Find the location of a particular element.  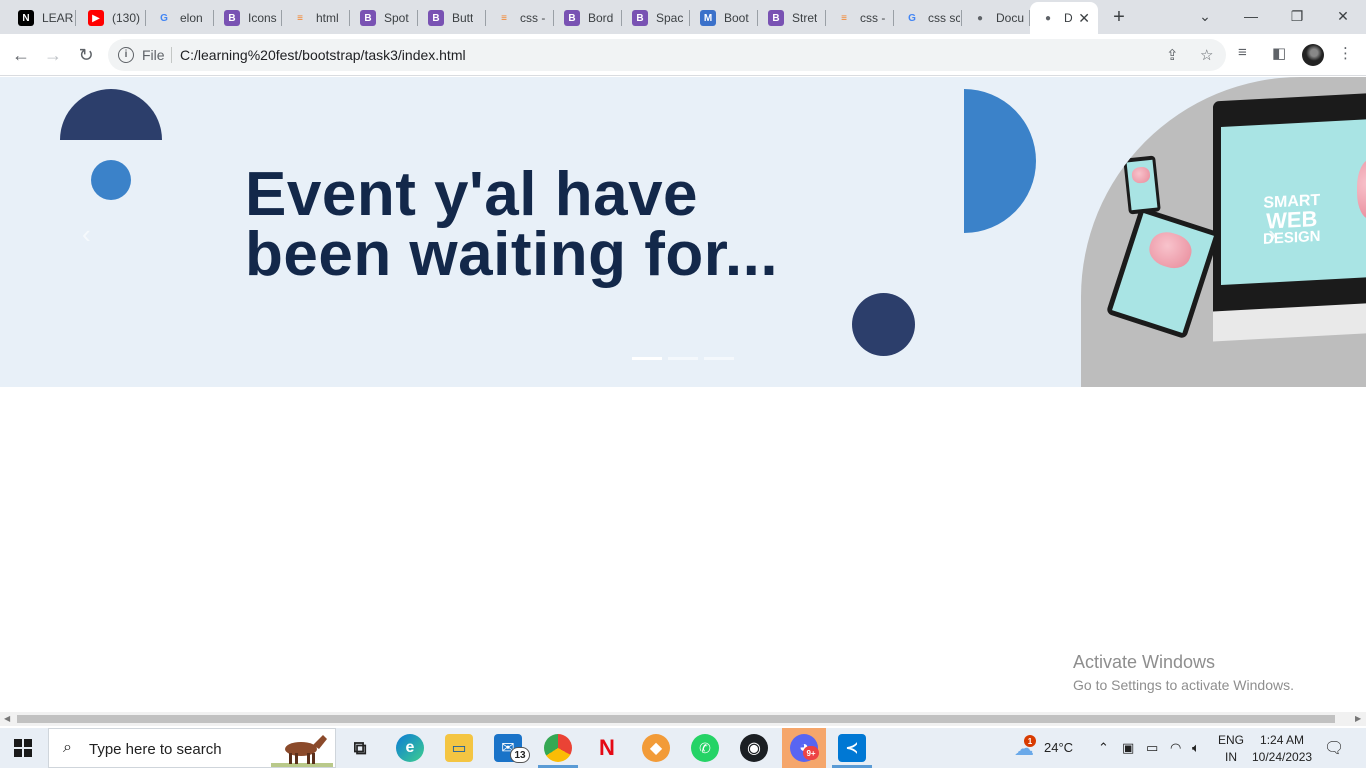

back-arrow-icon: ← is located at coordinates (21, 55).